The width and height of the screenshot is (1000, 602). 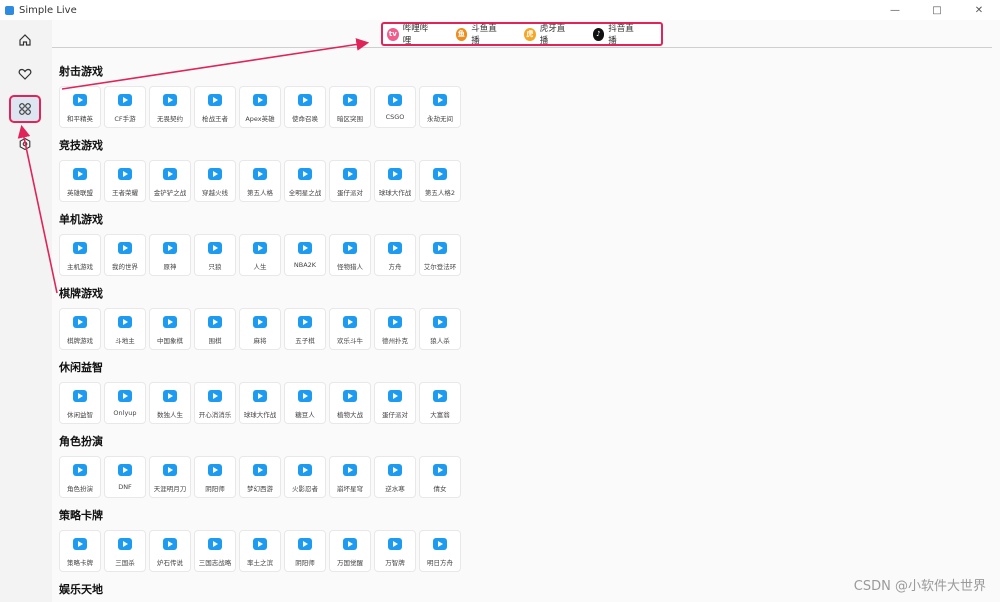 I want to click on category-label: 植物大战, so click(x=350, y=415).